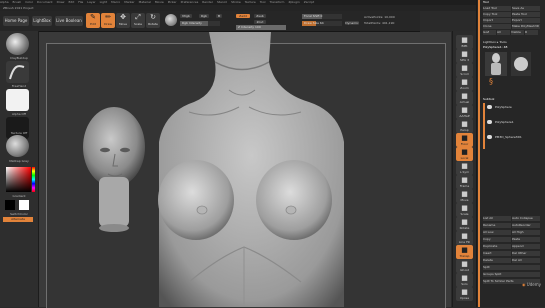 The image size is (545, 308). Describe the element at coordinates (222, 2) in the screenshot. I see `menu-item-stencil: Stencil` at that location.